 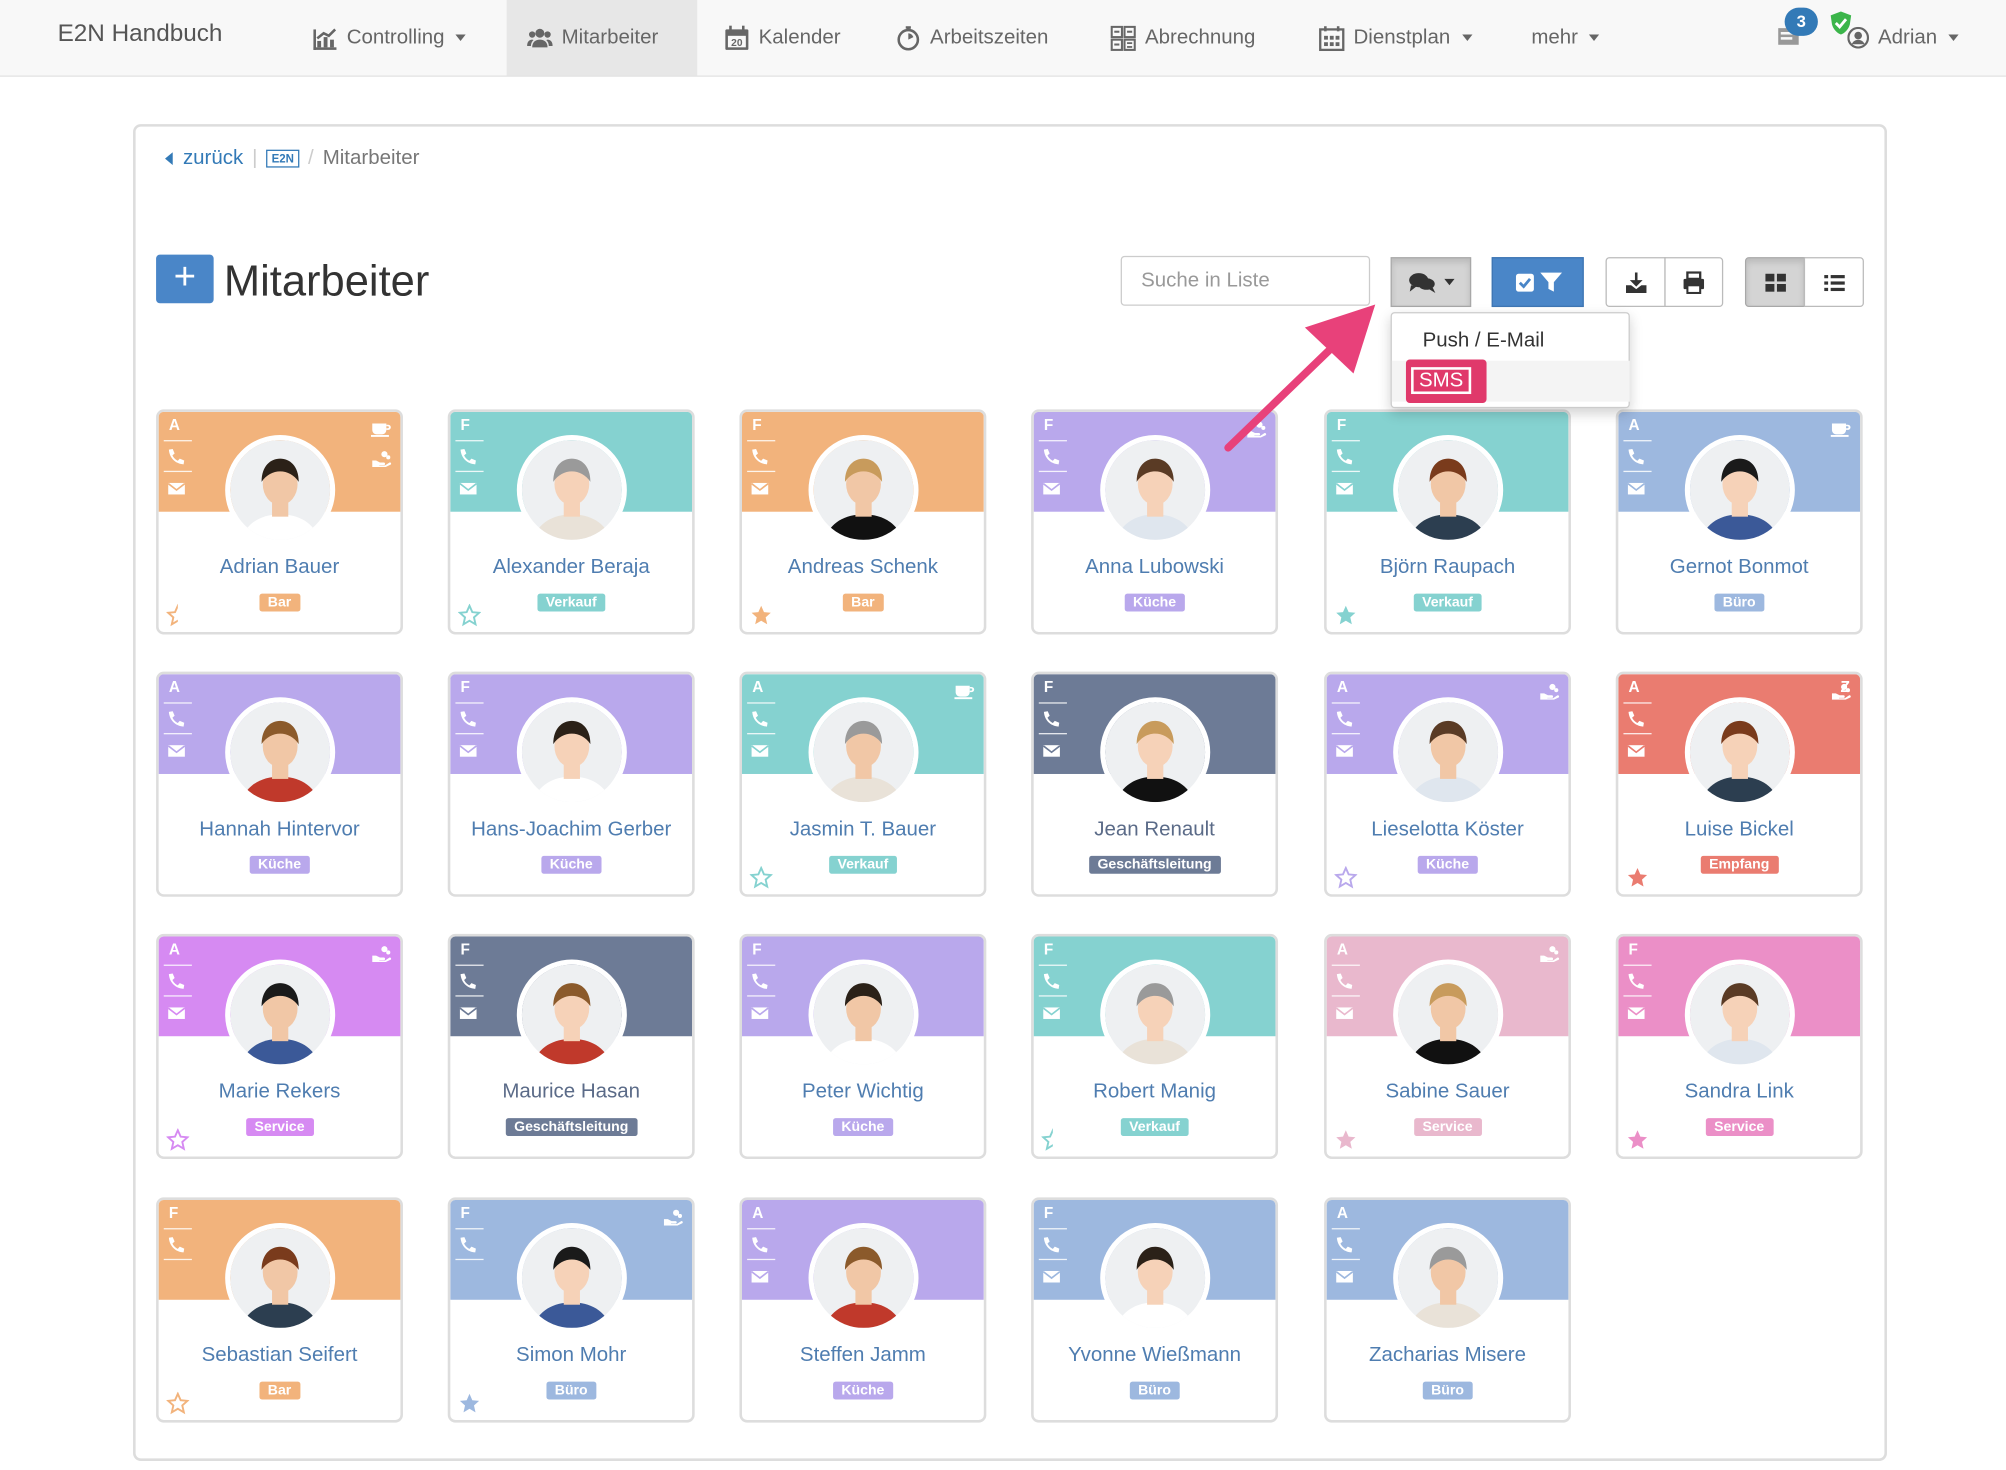 What do you see at coordinates (863, 1356) in the screenshot?
I see `employee-name: Steffen Jamm` at bounding box center [863, 1356].